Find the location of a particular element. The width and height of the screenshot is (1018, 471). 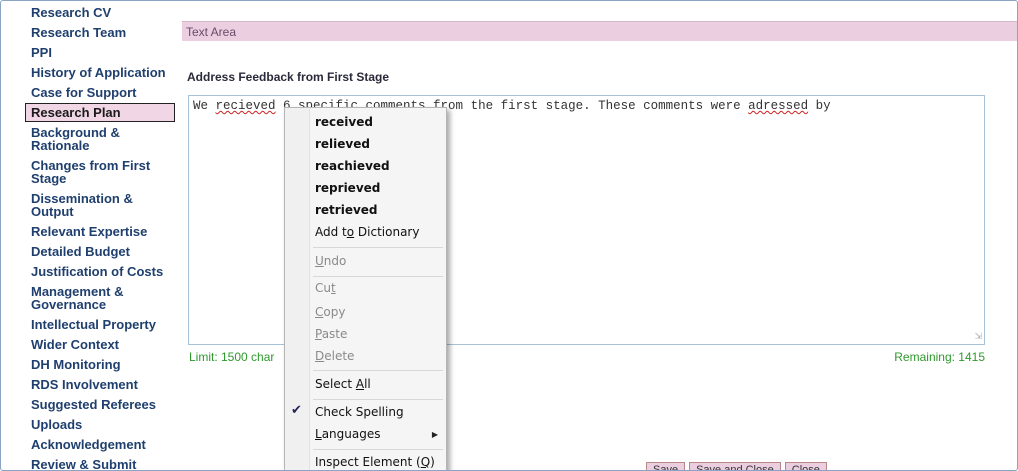

sidebar-item-relevant-expertise: Relevant Expertise is located at coordinates (86, 231).